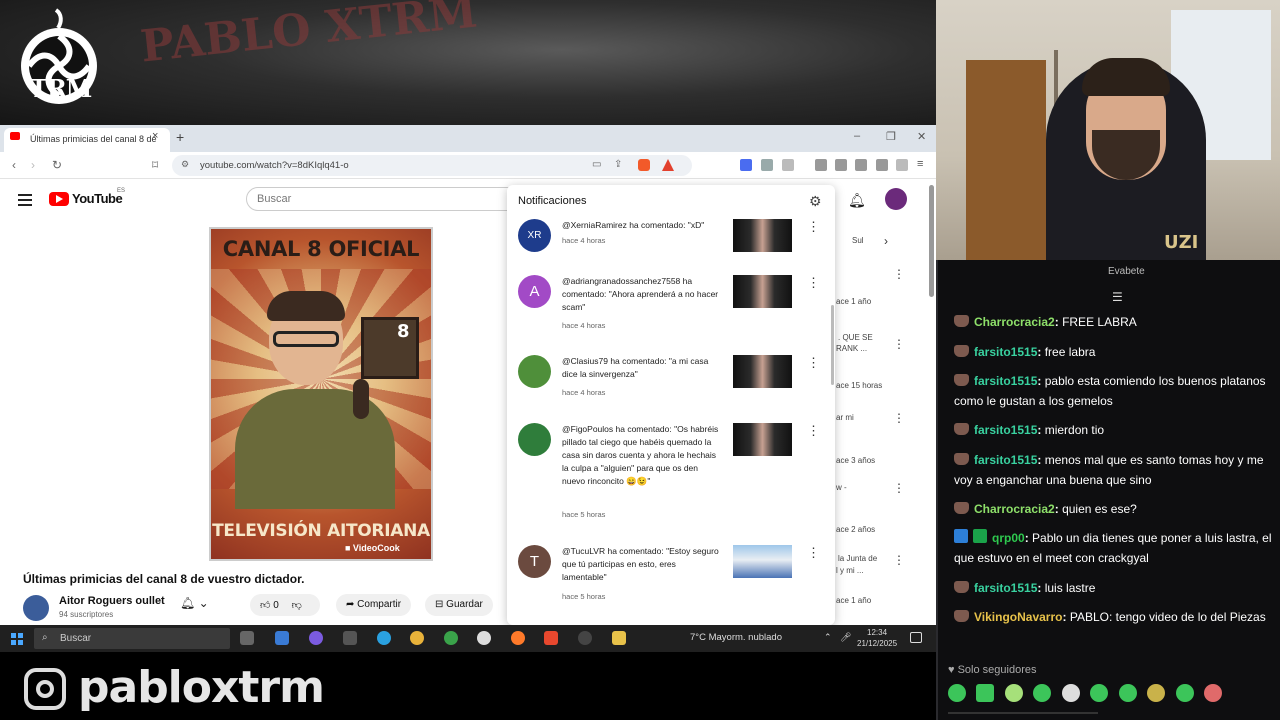 The image size is (1280, 720). What do you see at coordinates (17, 639) in the screenshot?
I see `windows-start-icon` at bounding box center [17, 639].